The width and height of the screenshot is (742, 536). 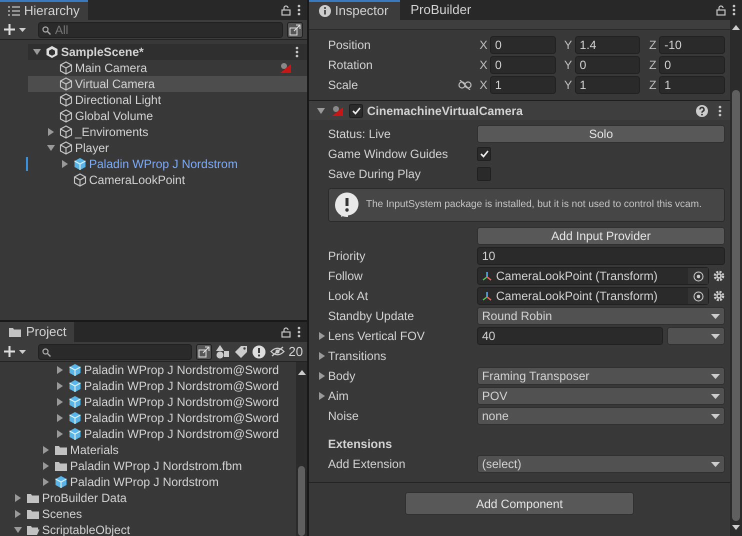 What do you see at coordinates (388, 154) in the screenshot?
I see `property-label: Game Window Guides` at bounding box center [388, 154].